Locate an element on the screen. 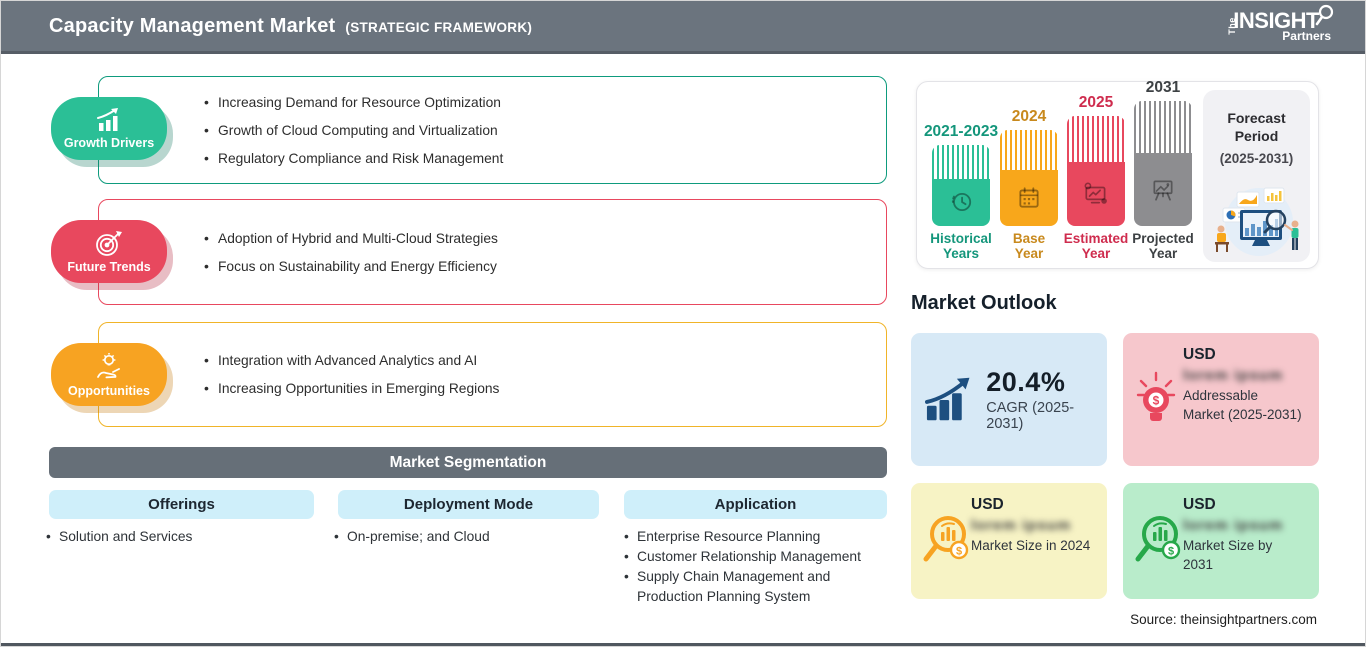 Image resolution: width=1366 pixels, height=647 pixels. projection-board-icon is located at coordinates (1163, 190).